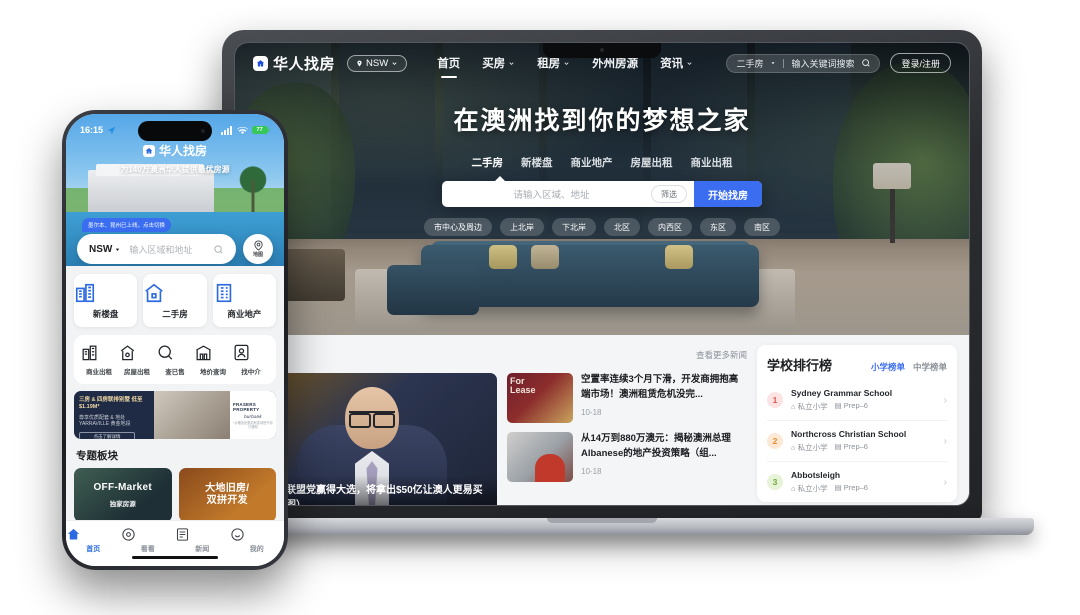 The width and height of the screenshot is (1080, 615). Describe the element at coordinates (246, 406) in the screenshot. I see `ad-logo: FRASERS PROPERTY` at that location.